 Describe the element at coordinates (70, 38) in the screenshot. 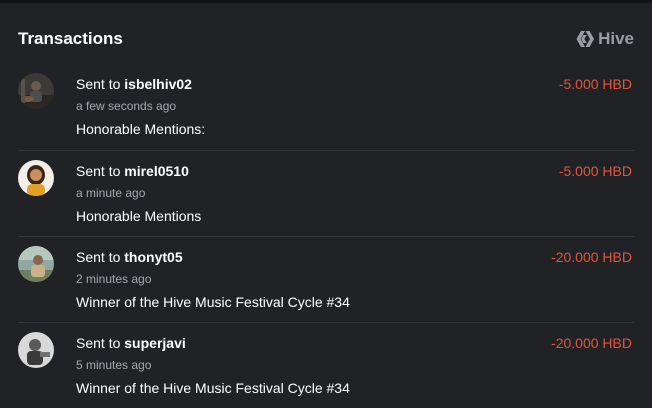

I see `panel-title: Transactions` at that location.